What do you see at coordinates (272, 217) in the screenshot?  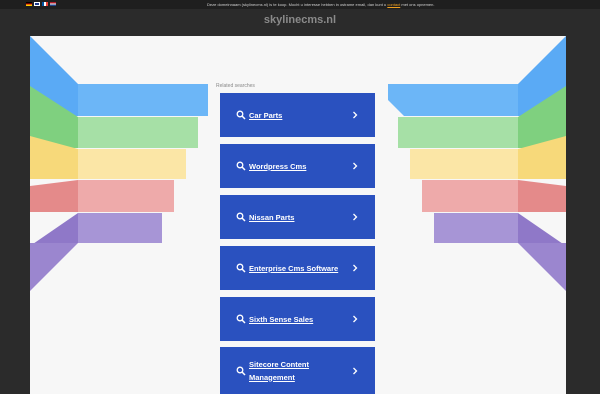 I see `search-card-label: Nissan Parts` at bounding box center [272, 217].